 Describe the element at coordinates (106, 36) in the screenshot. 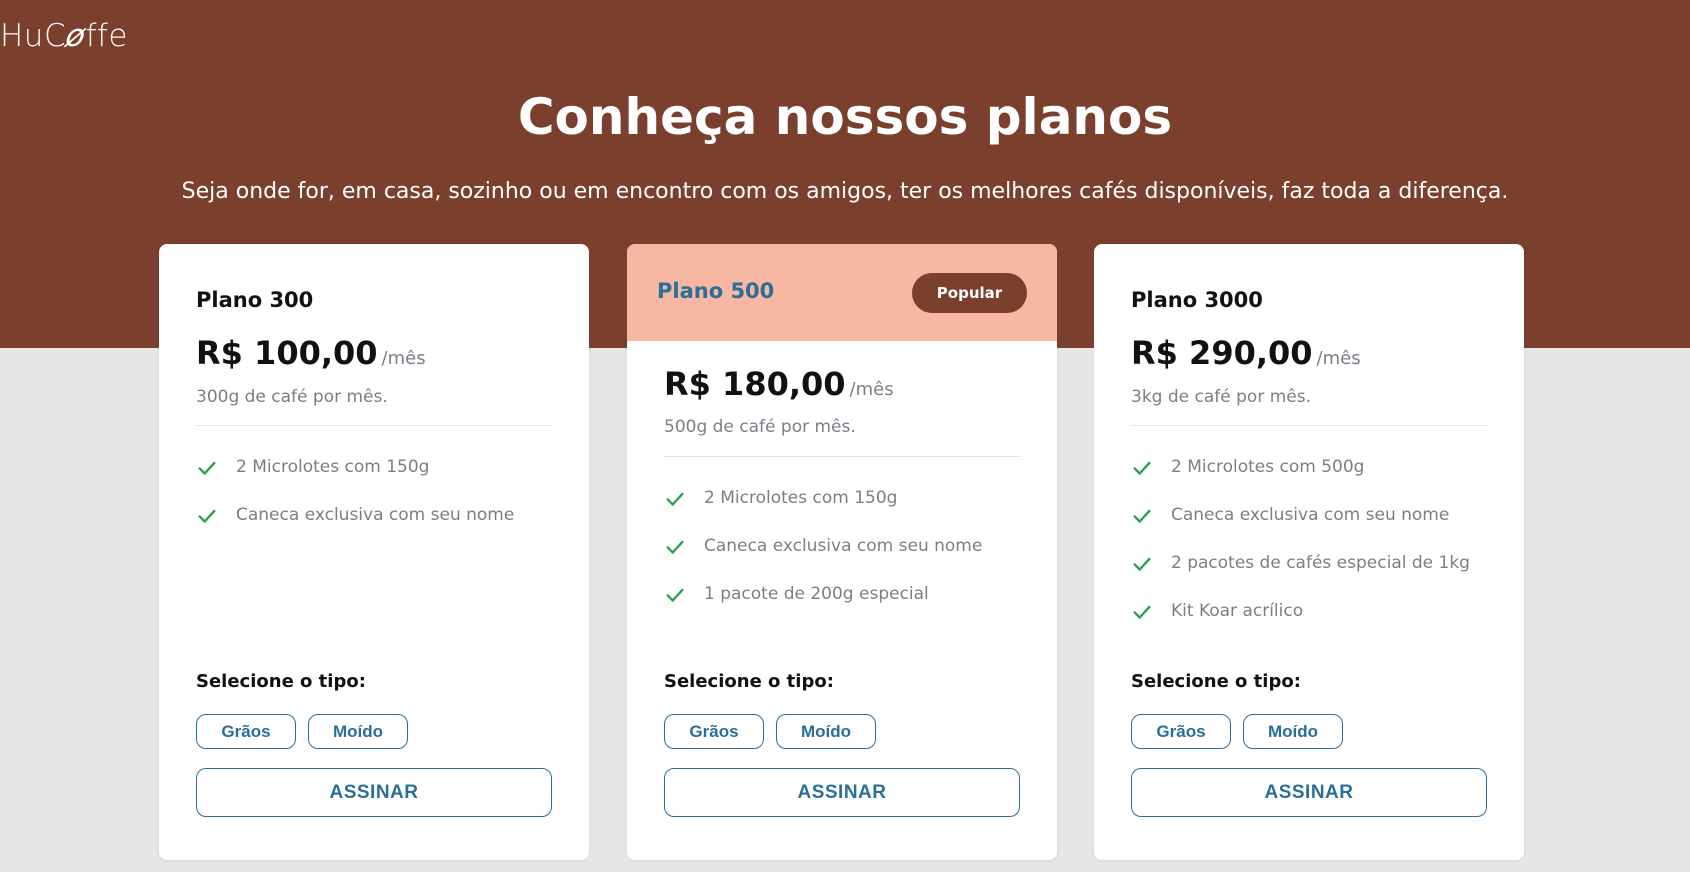

I see `logo-suffix: ffe` at that location.